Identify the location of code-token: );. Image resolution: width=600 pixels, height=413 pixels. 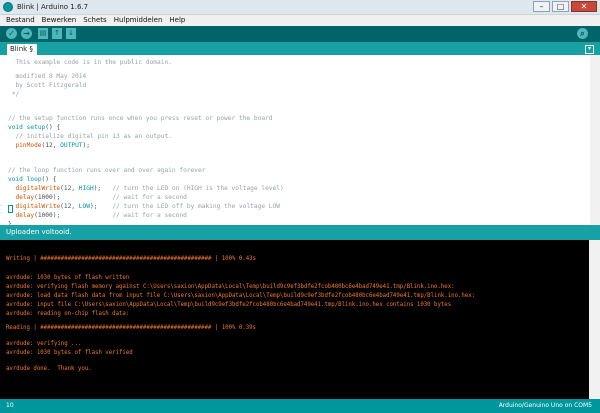
(86, 145).